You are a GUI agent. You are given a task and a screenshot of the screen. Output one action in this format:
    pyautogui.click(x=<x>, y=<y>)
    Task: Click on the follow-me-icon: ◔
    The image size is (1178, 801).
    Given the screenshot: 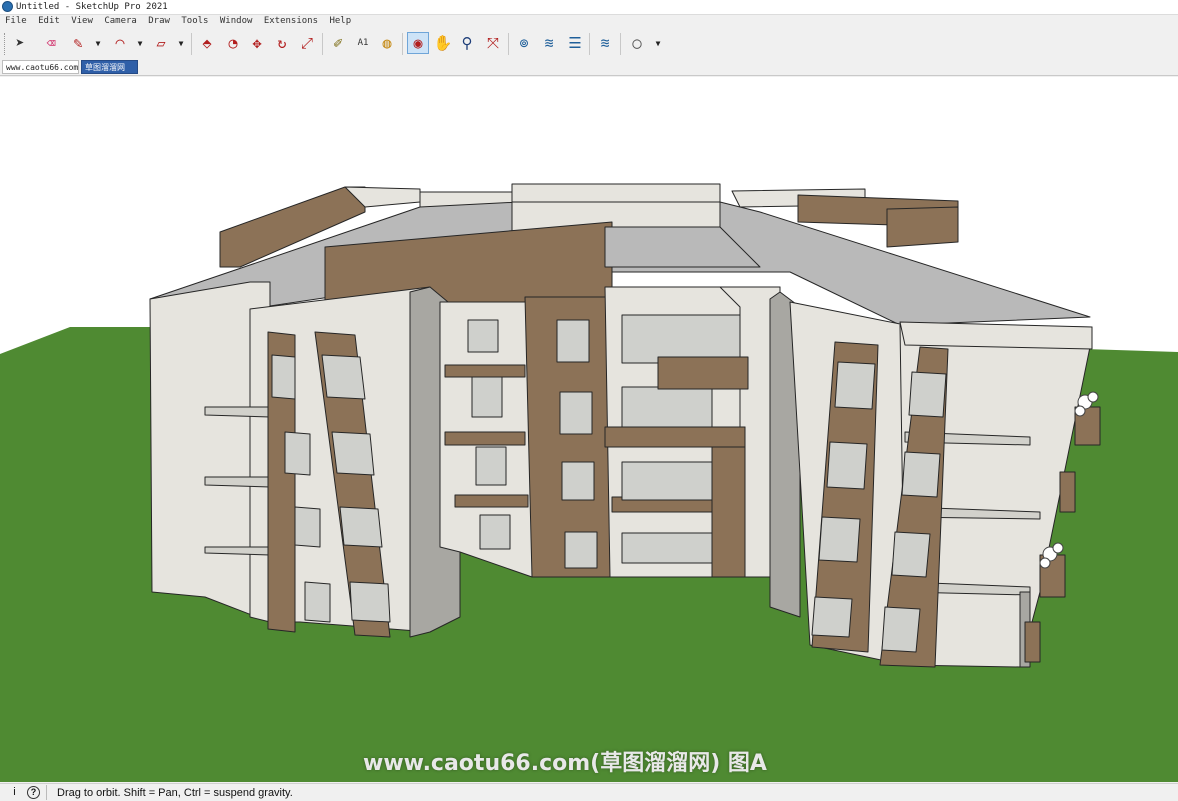 What is the action you would take?
    pyautogui.click(x=233, y=43)
    